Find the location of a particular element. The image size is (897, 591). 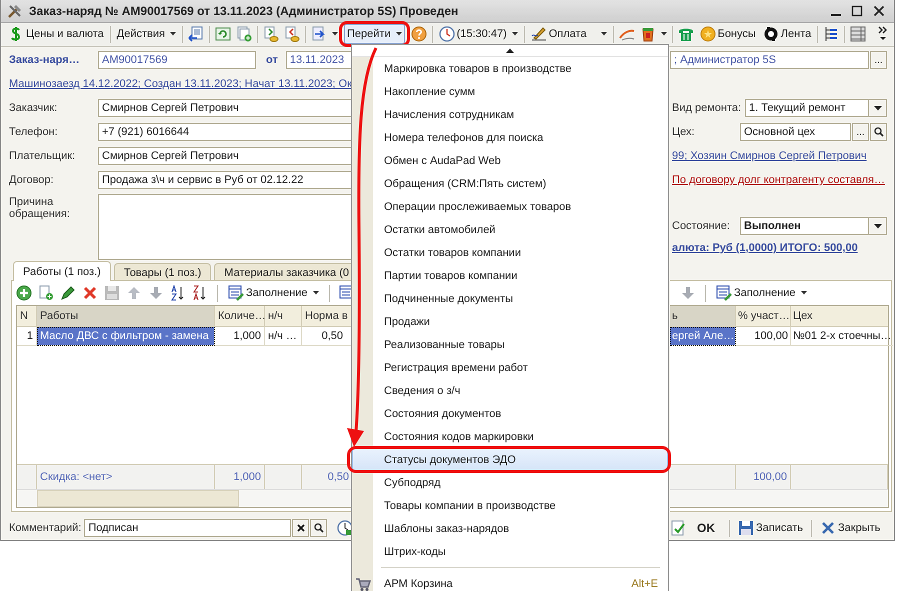

prices-button: Цены и валюта is located at coordinates (56, 34).